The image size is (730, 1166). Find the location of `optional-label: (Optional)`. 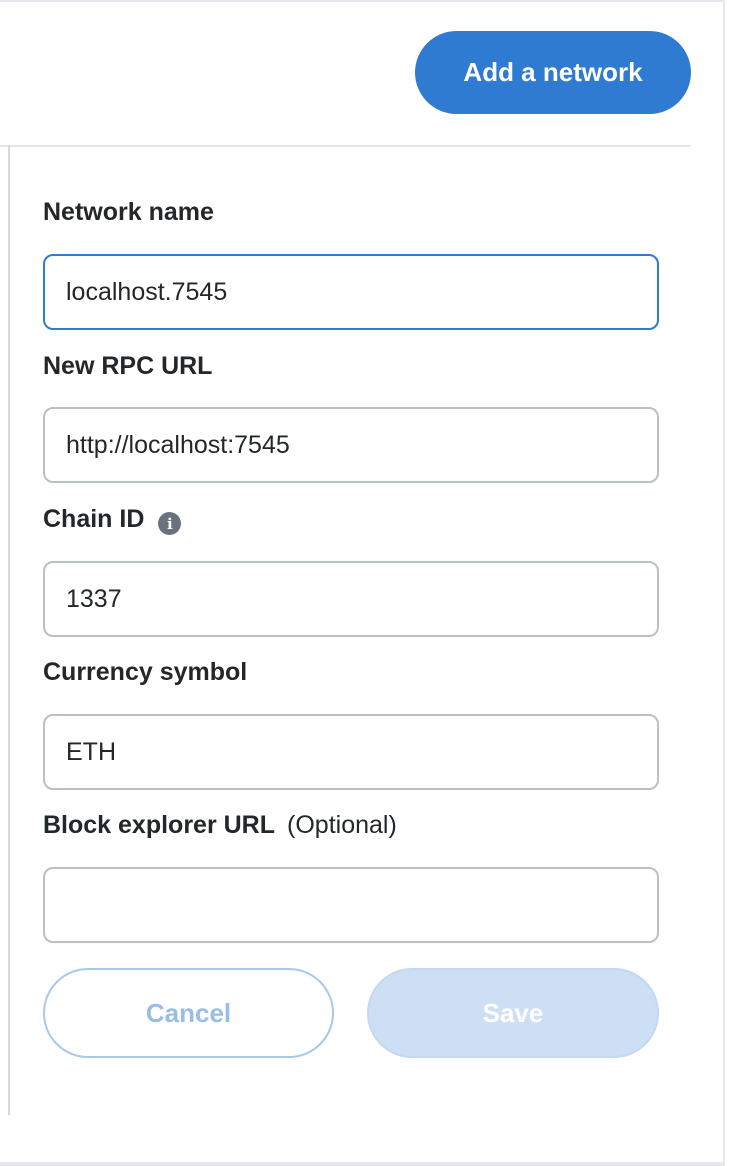

optional-label: (Optional) is located at coordinates (342, 825).